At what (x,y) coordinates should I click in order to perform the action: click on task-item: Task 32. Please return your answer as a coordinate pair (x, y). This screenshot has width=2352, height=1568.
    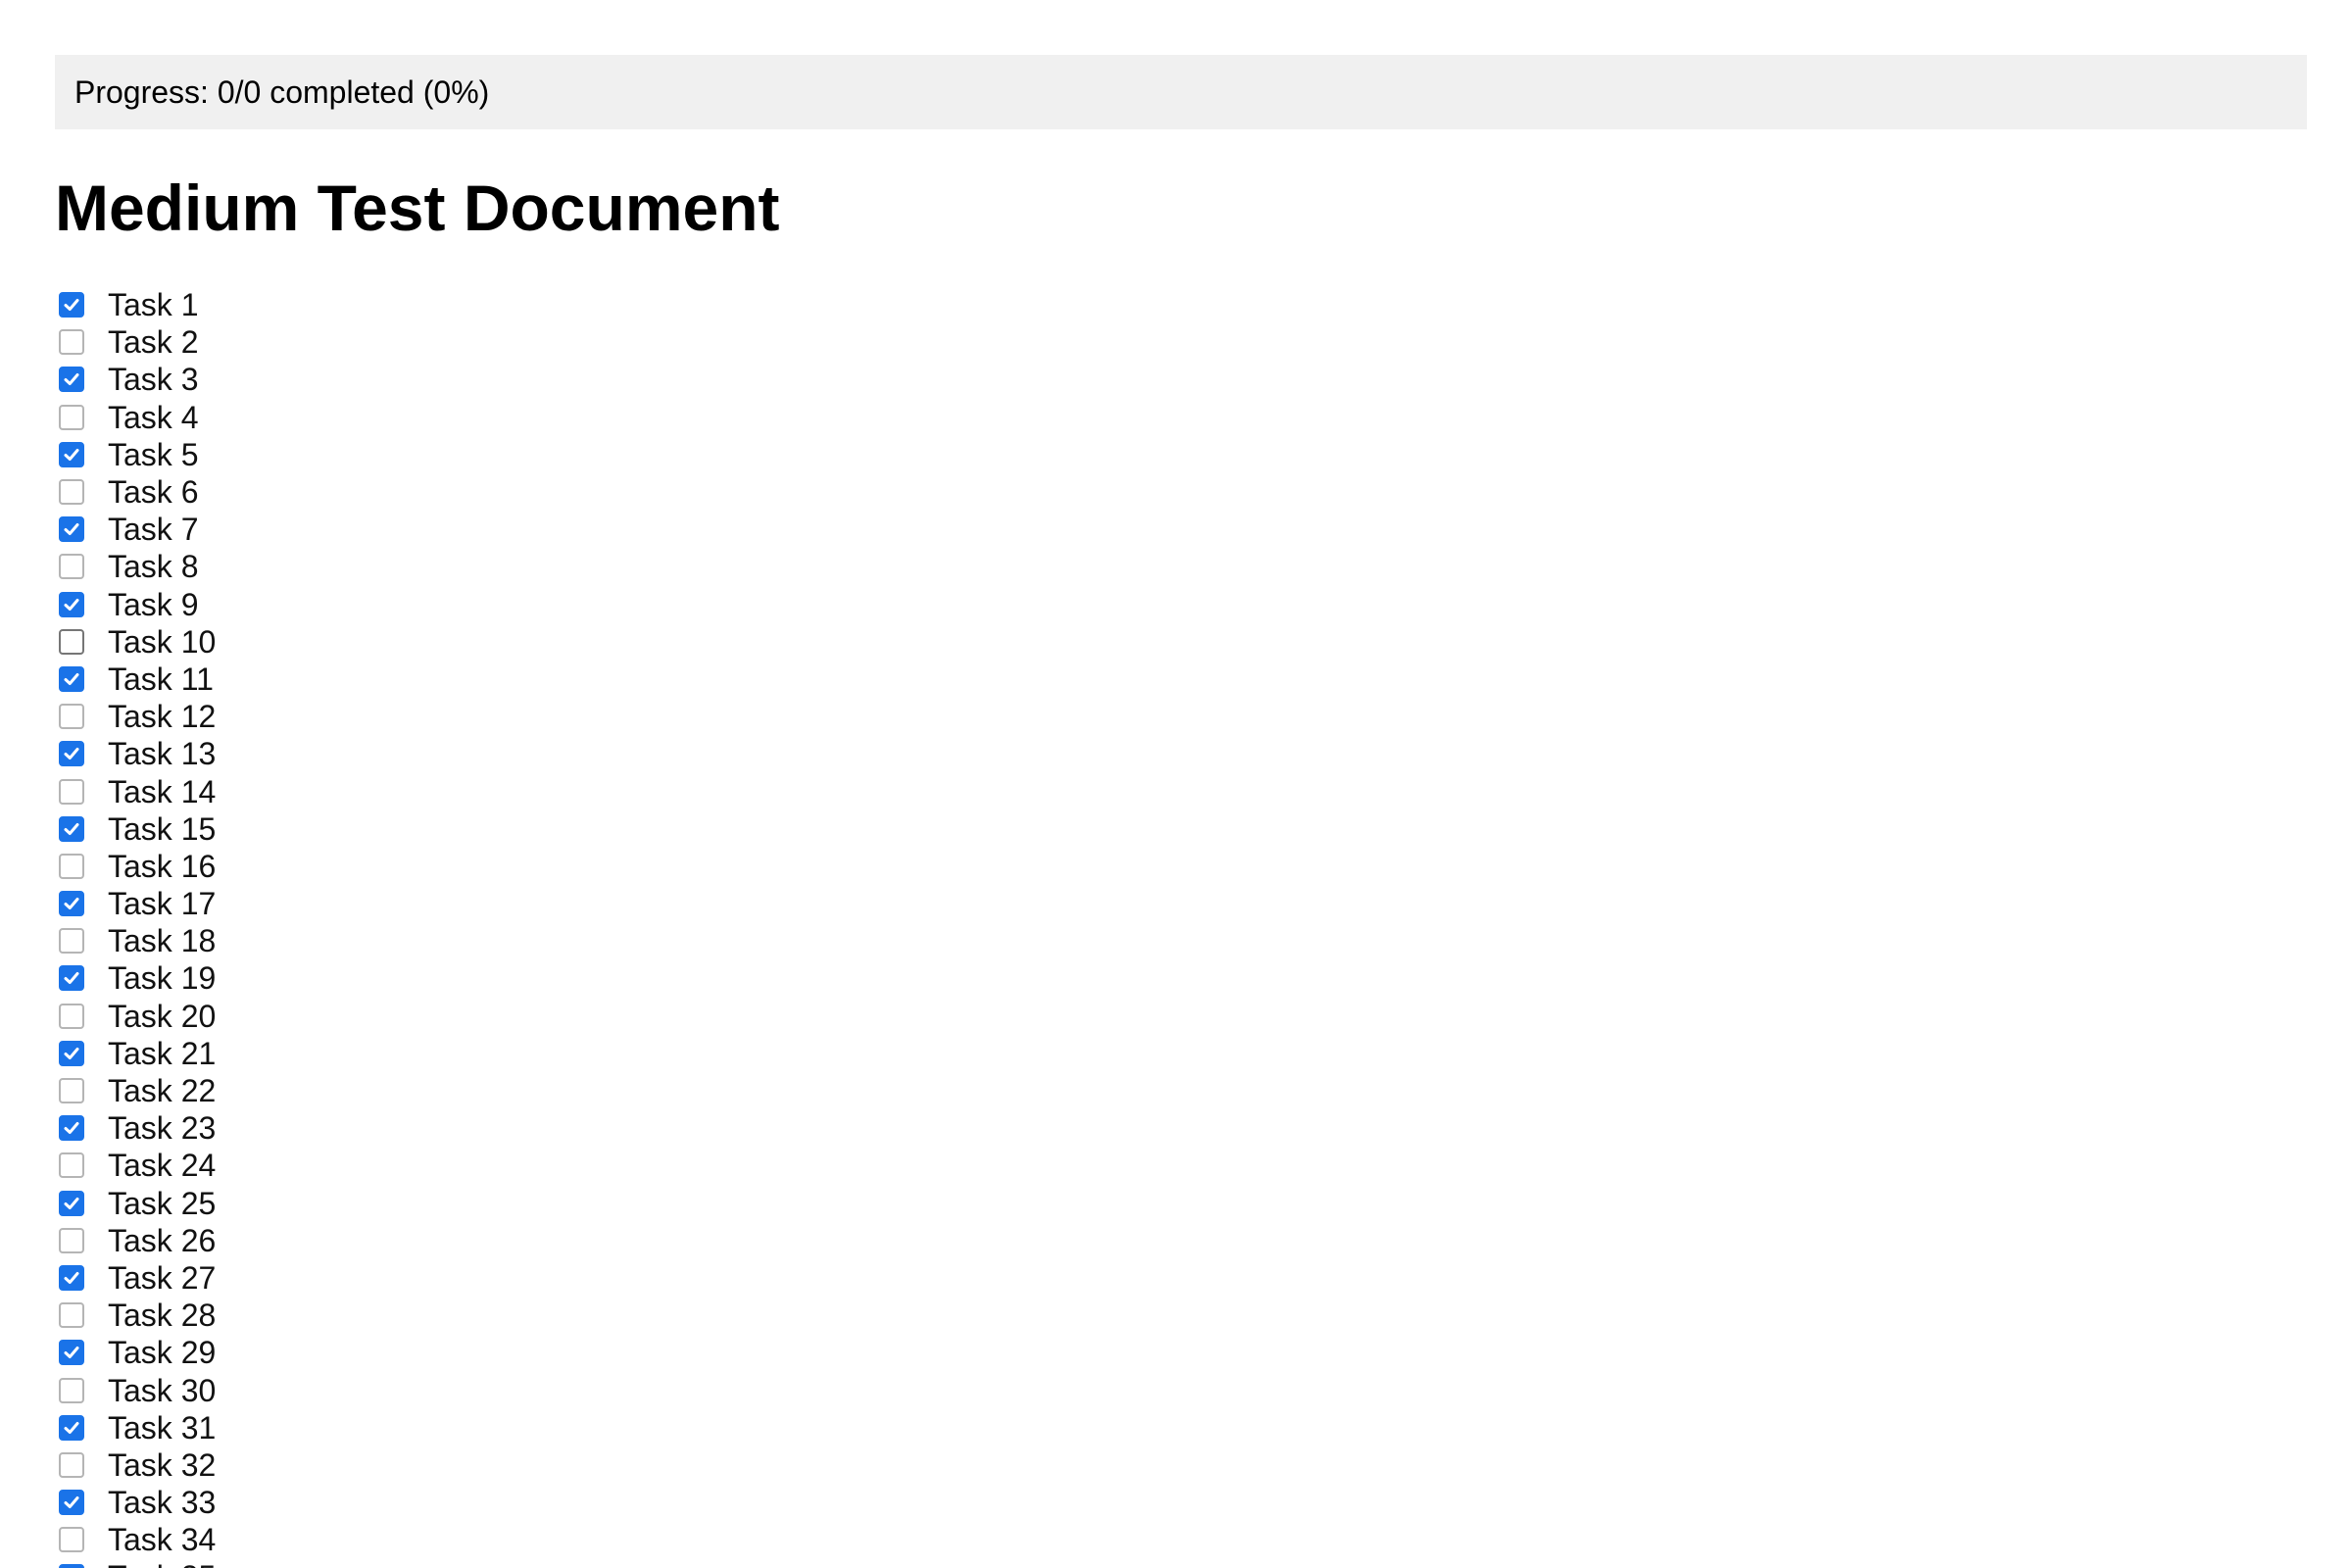
    Looking at the image, I should click on (447, 1465).